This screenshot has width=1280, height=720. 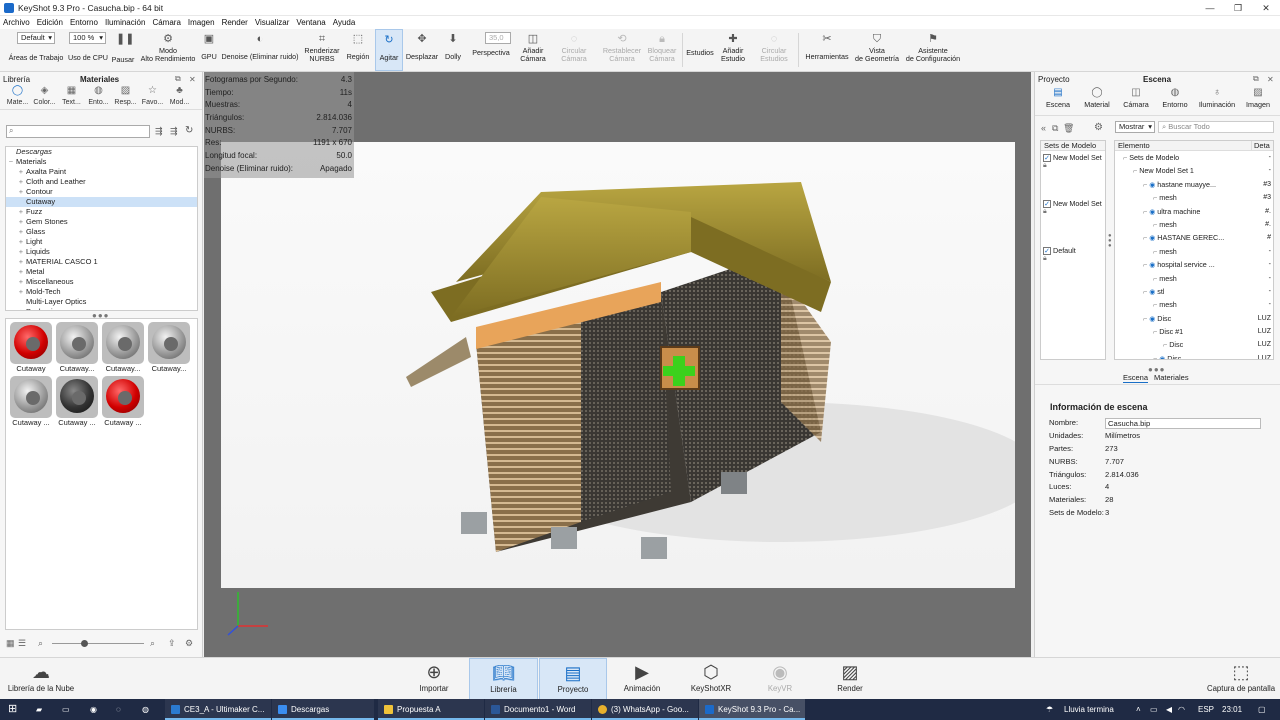 What do you see at coordinates (1258, 98) in the screenshot?
I see `tab-image: ▨ Imagen` at bounding box center [1258, 98].